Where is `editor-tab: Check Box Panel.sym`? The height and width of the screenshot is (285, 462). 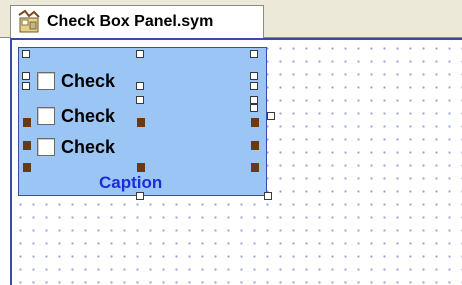
editor-tab: Check Box Panel.sym is located at coordinates (137, 21).